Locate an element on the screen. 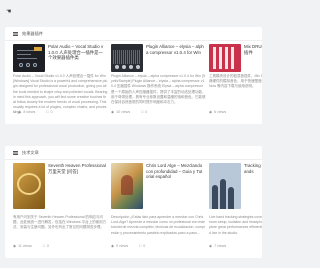 This screenshot has width=320, height=268. post-meta: ◉ 6 views is located at coordinates (217, 112).